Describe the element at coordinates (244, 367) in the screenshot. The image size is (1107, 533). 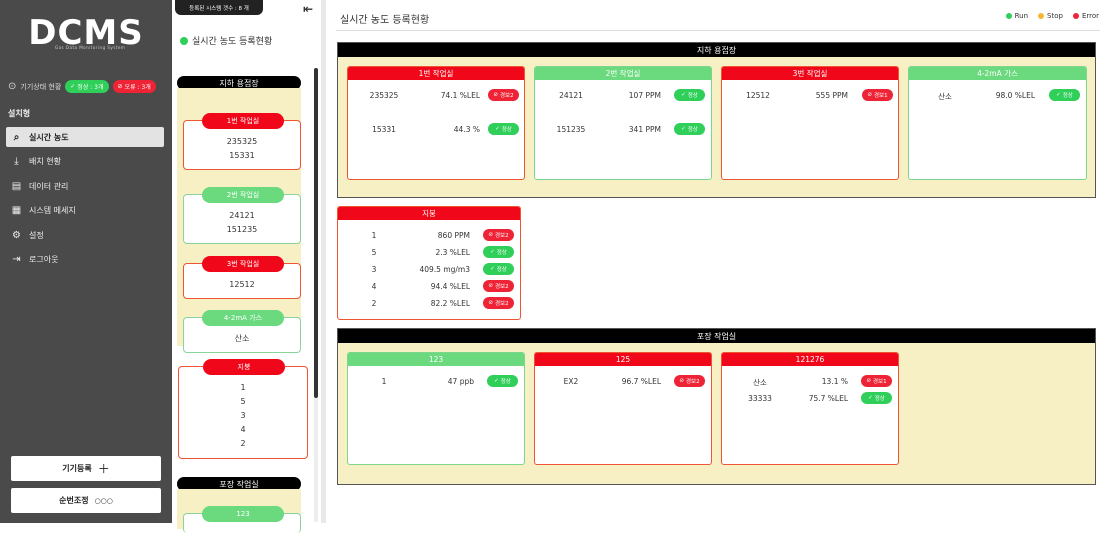
I see `mini-card-header: 지붕` at that location.